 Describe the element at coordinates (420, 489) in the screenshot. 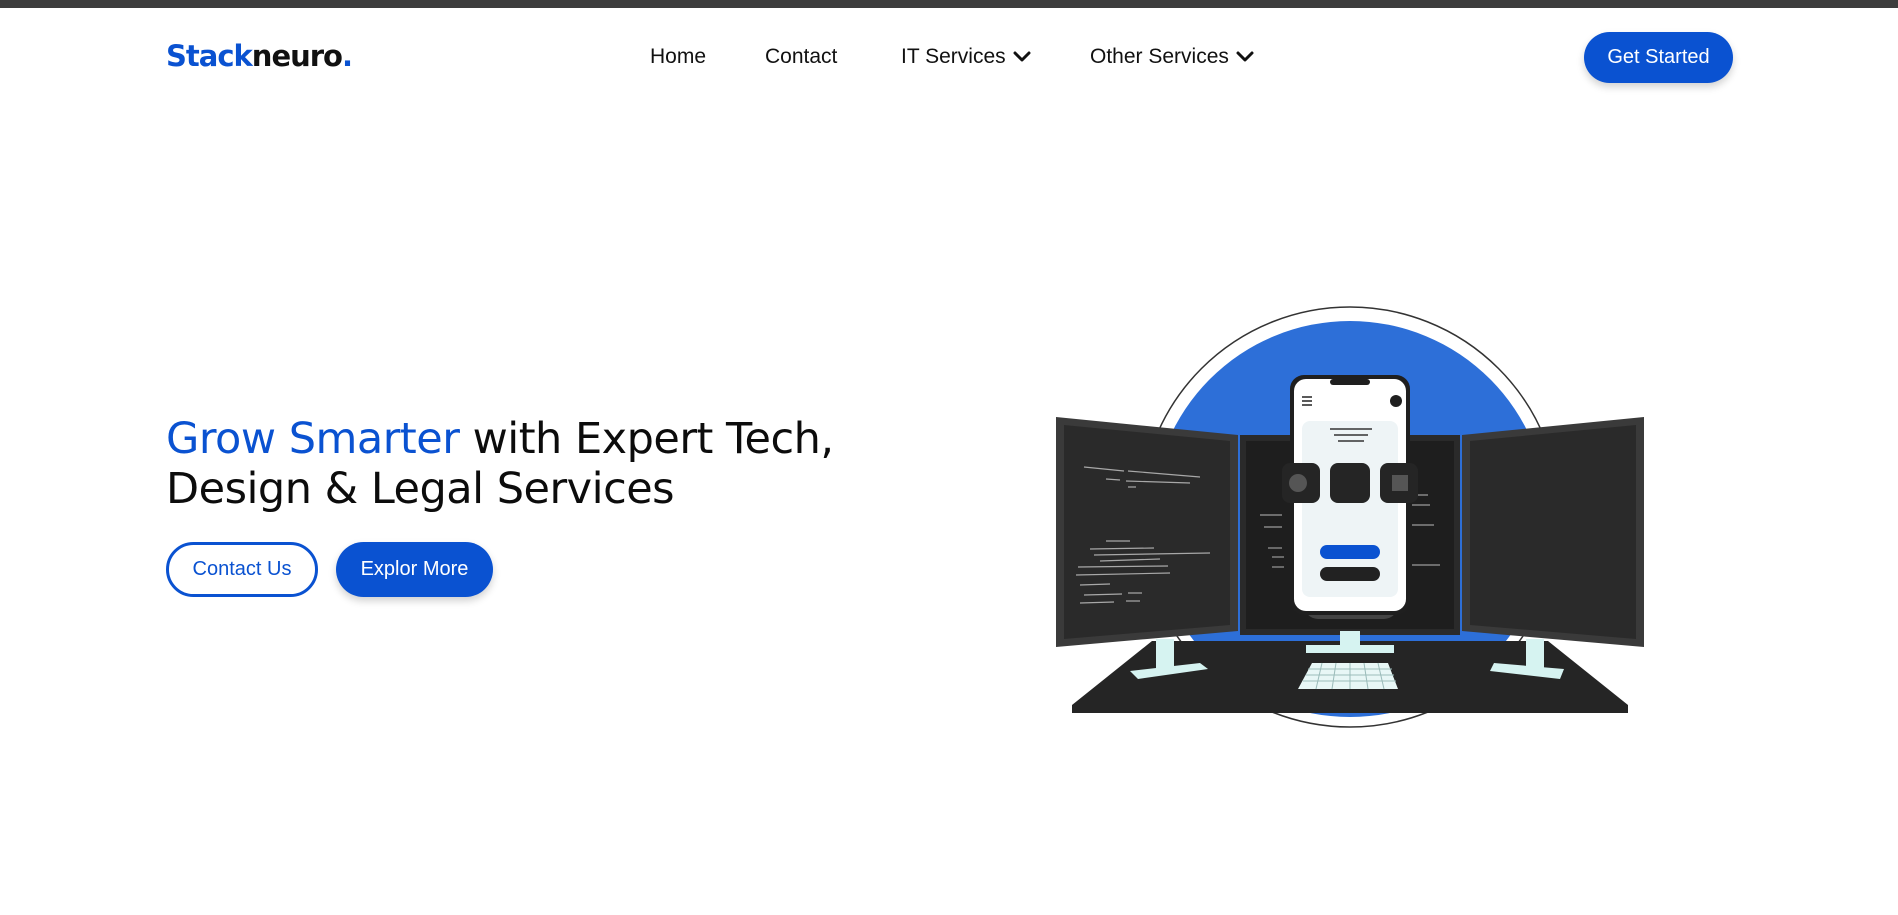

I see `hero-title-line2: Design & Legal Services` at that location.